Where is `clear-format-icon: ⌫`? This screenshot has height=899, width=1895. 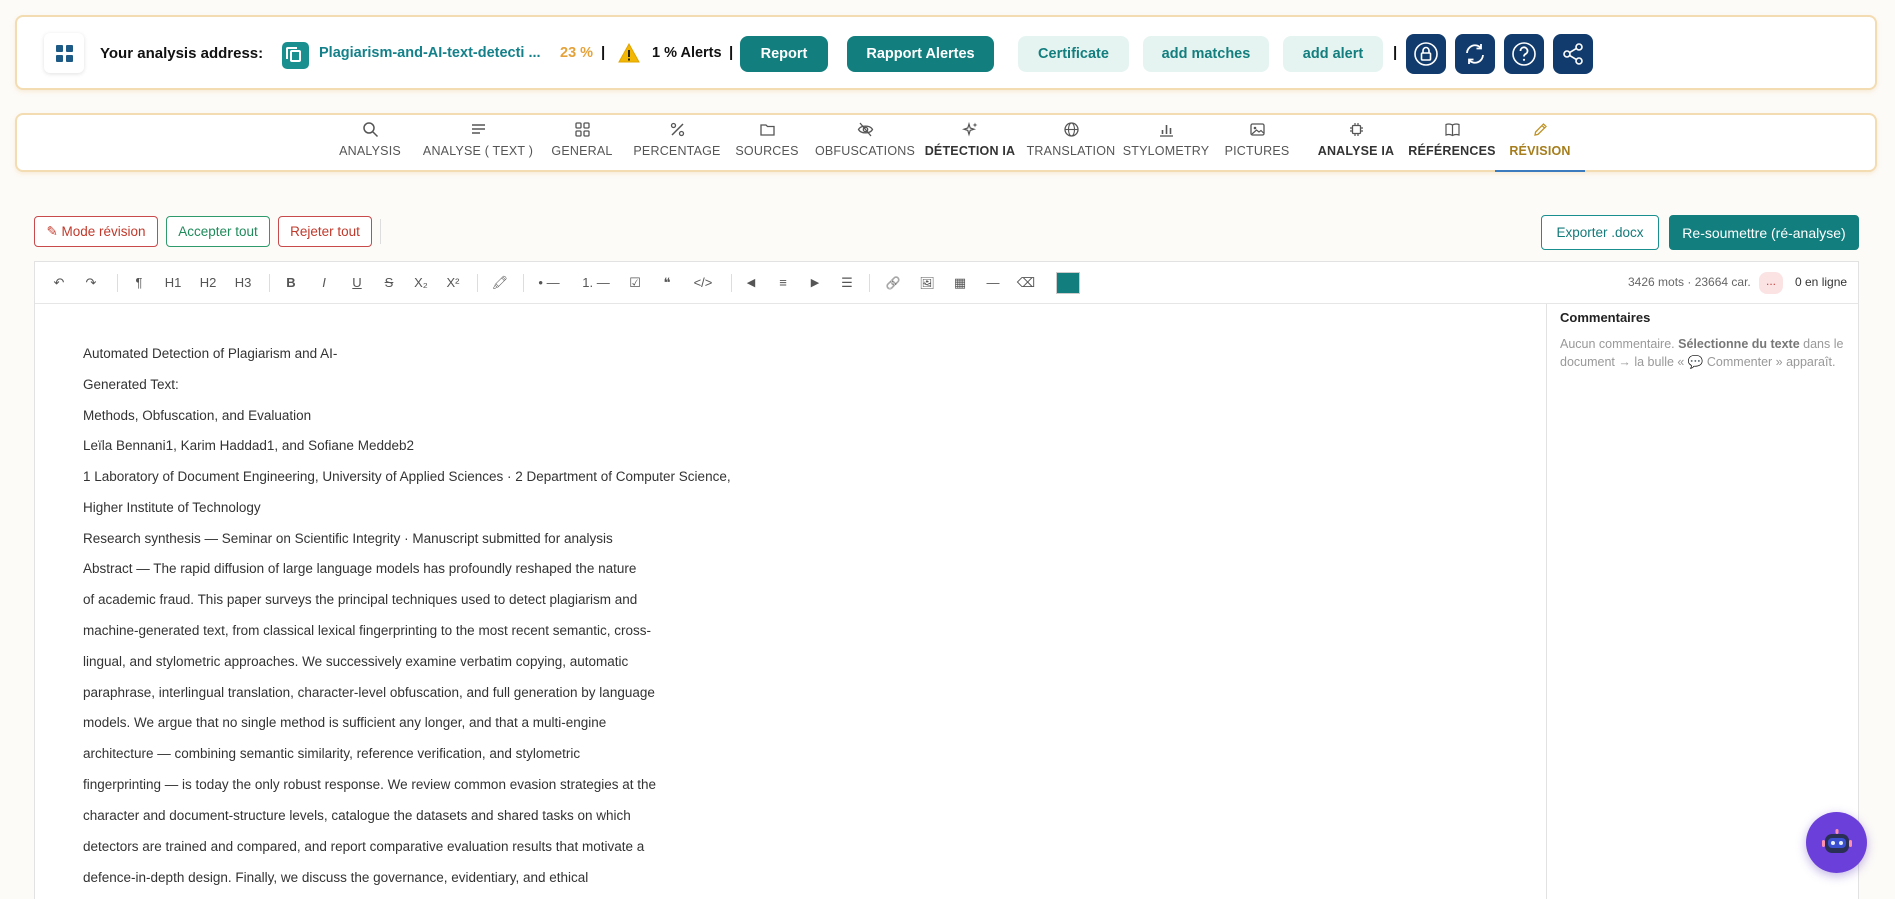 clear-format-icon: ⌫ is located at coordinates (1026, 283).